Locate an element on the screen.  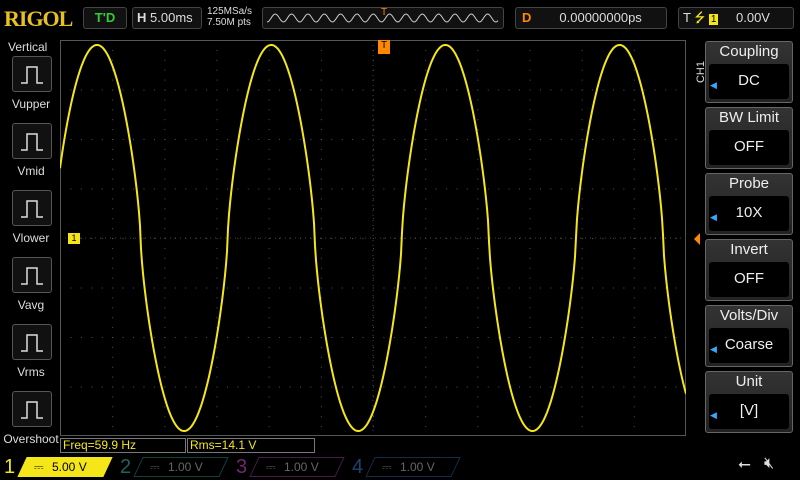
menu-bw-limit: BW Limit OFF is located at coordinates (749, 138).